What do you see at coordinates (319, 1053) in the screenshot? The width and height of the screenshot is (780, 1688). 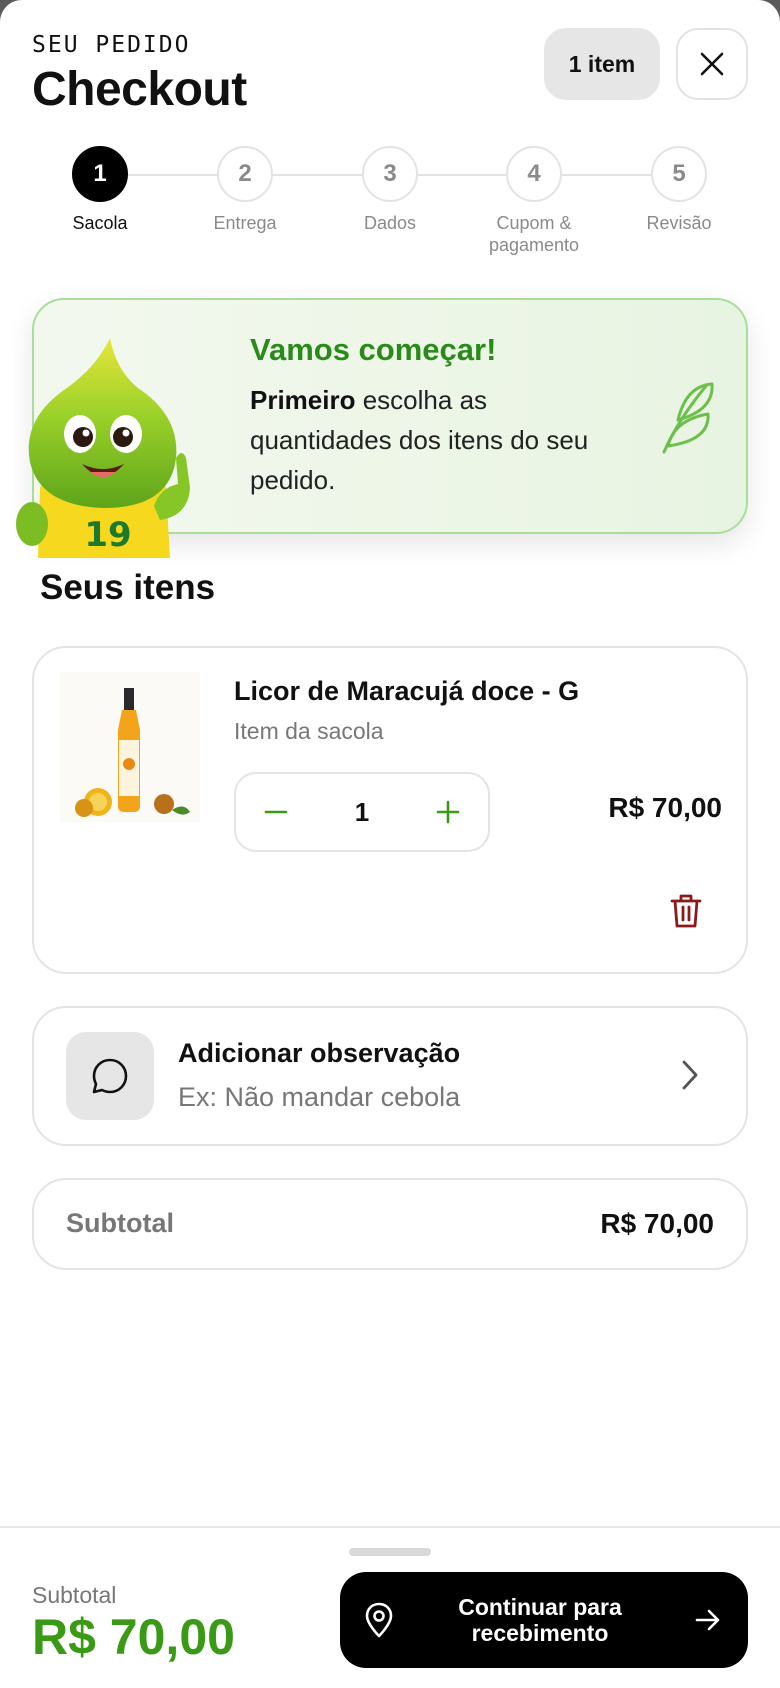 I see `note-title: Adicionar observação` at bounding box center [319, 1053].